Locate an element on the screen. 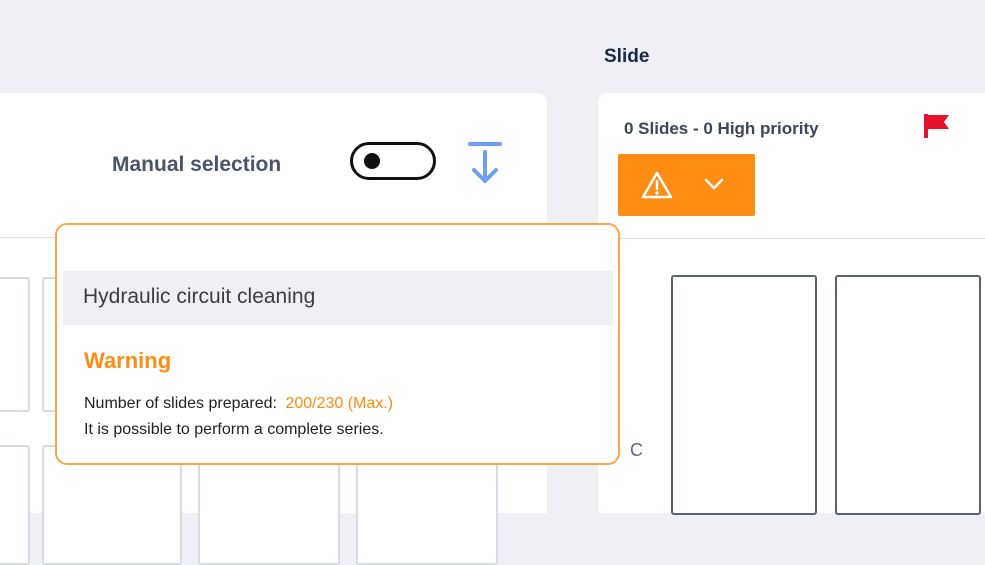 The image size is (985, 565). flag-icon is located at coordinates (936, 126).